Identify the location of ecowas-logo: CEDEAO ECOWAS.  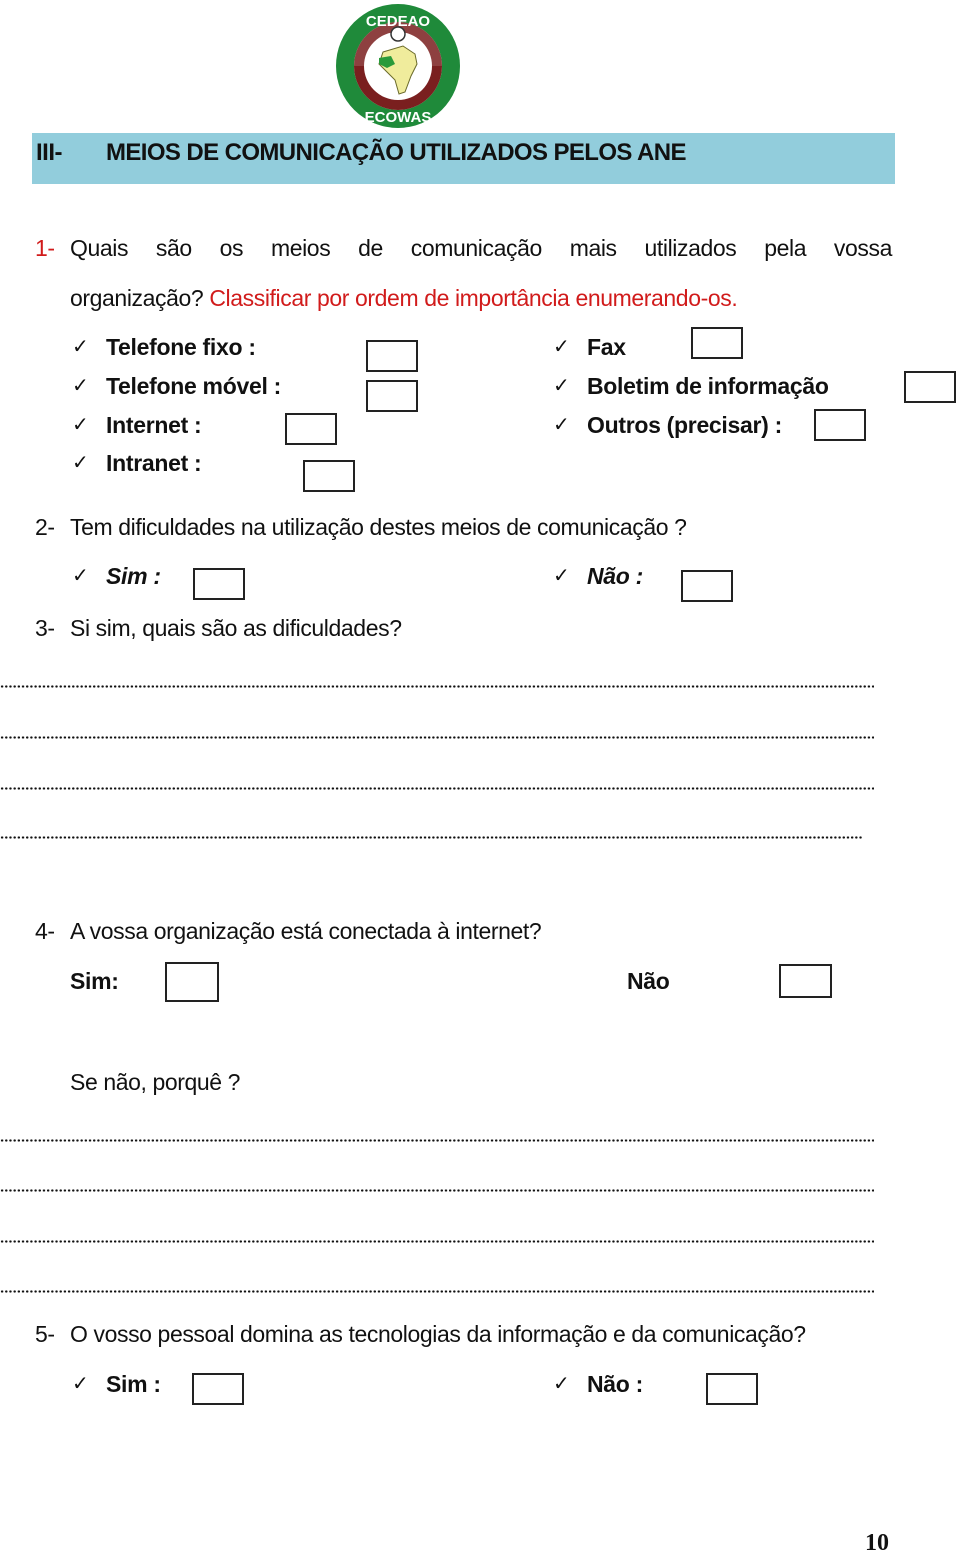
(398, 66).